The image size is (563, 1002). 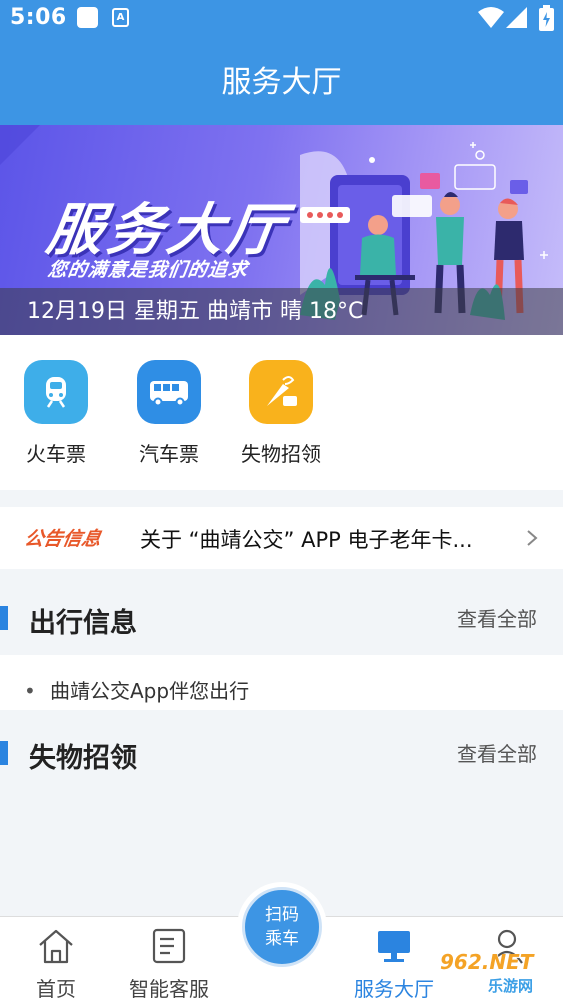 What do you see at coordinates (281, 392) in the screenshot?
I see `lost-found-icon` at bounding box center [281, 392].